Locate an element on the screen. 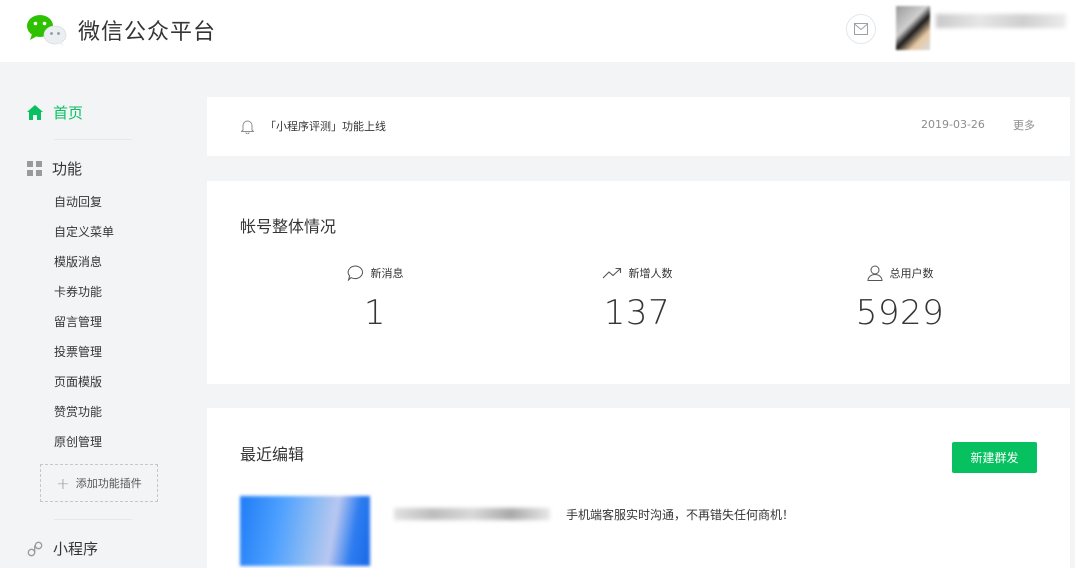 This screenshot has height=568, width=1075. stat-value: 5929 is located at coordinates (900, 313).